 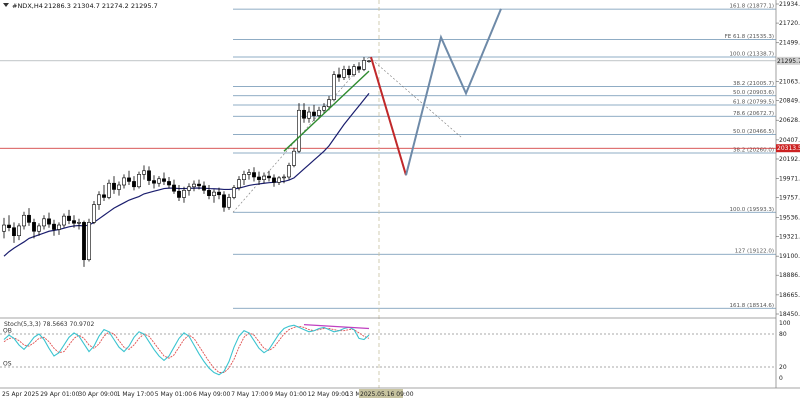 What do you see at coordinates (789, 179) in the screenshot?
I see `price-tick-label: 19971.0` at bounding box center [789, 179].